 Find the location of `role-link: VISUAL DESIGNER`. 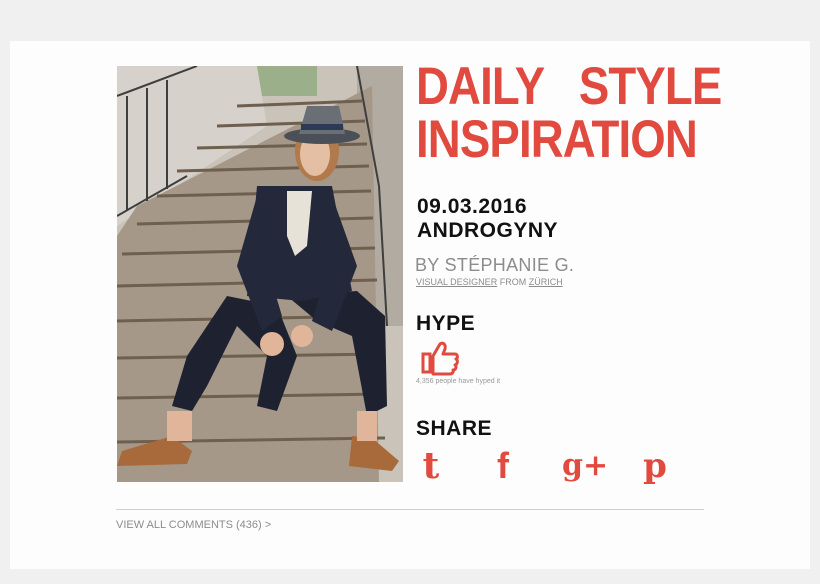

role-link: VISUAL DESIGNER is located at coordinates (456, 282).